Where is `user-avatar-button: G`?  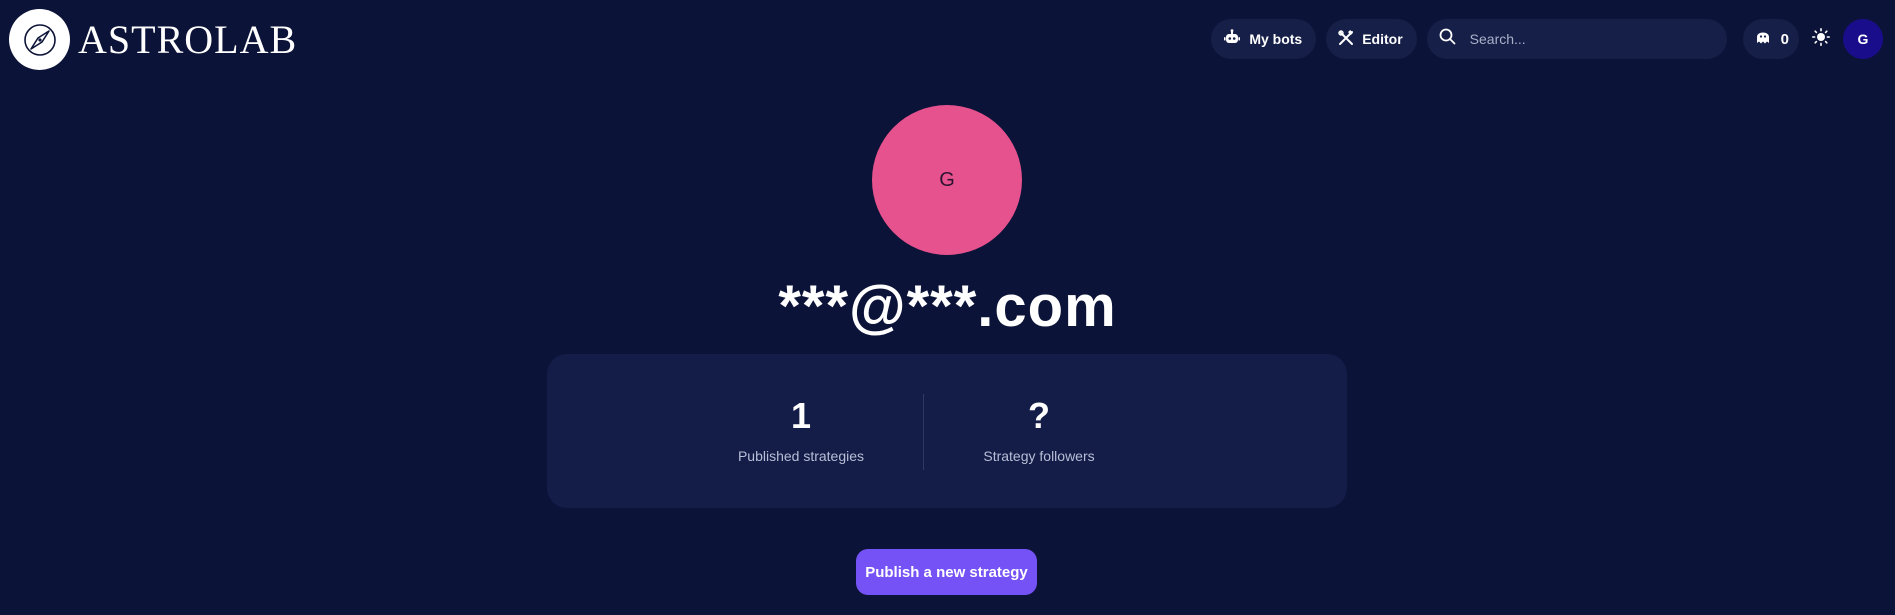
user-avatar-button: G is located at coordinates (1863, 39).